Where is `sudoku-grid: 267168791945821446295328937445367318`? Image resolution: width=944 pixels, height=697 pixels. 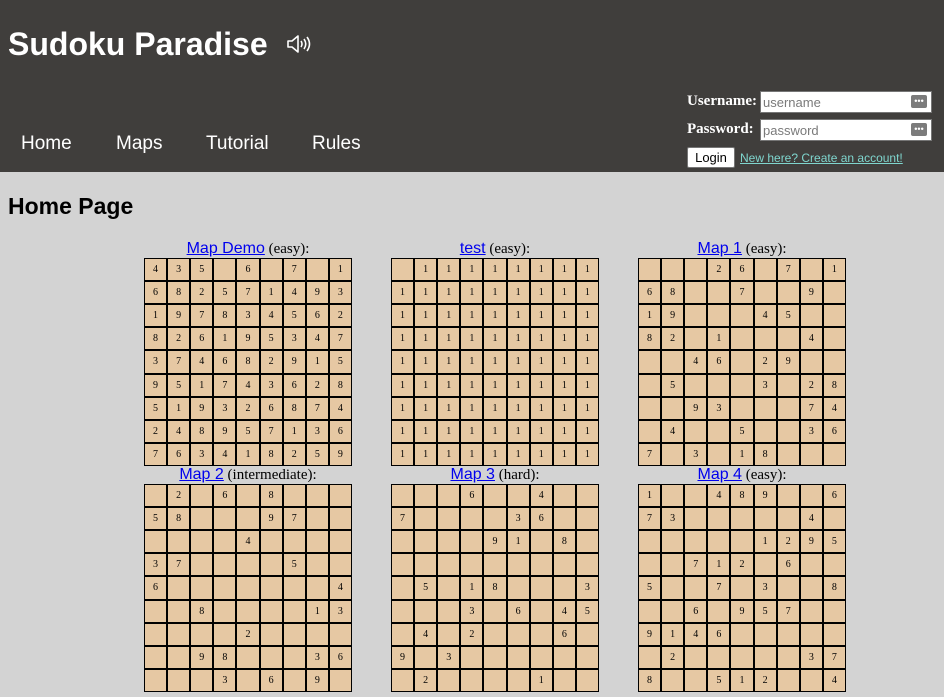 sudoku-grid: 267168791945821446295328937445367318 is located at coordinates (742, 362).